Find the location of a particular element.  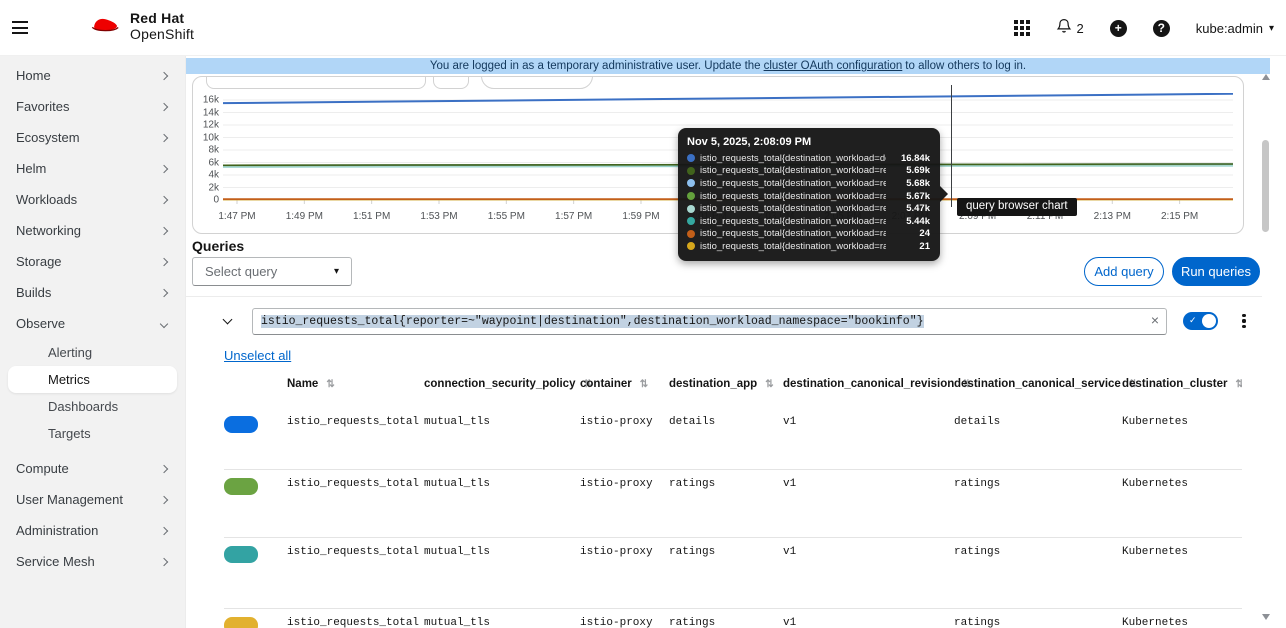

unselect-all-link: Unselect all is located at coordinates (257, 355).